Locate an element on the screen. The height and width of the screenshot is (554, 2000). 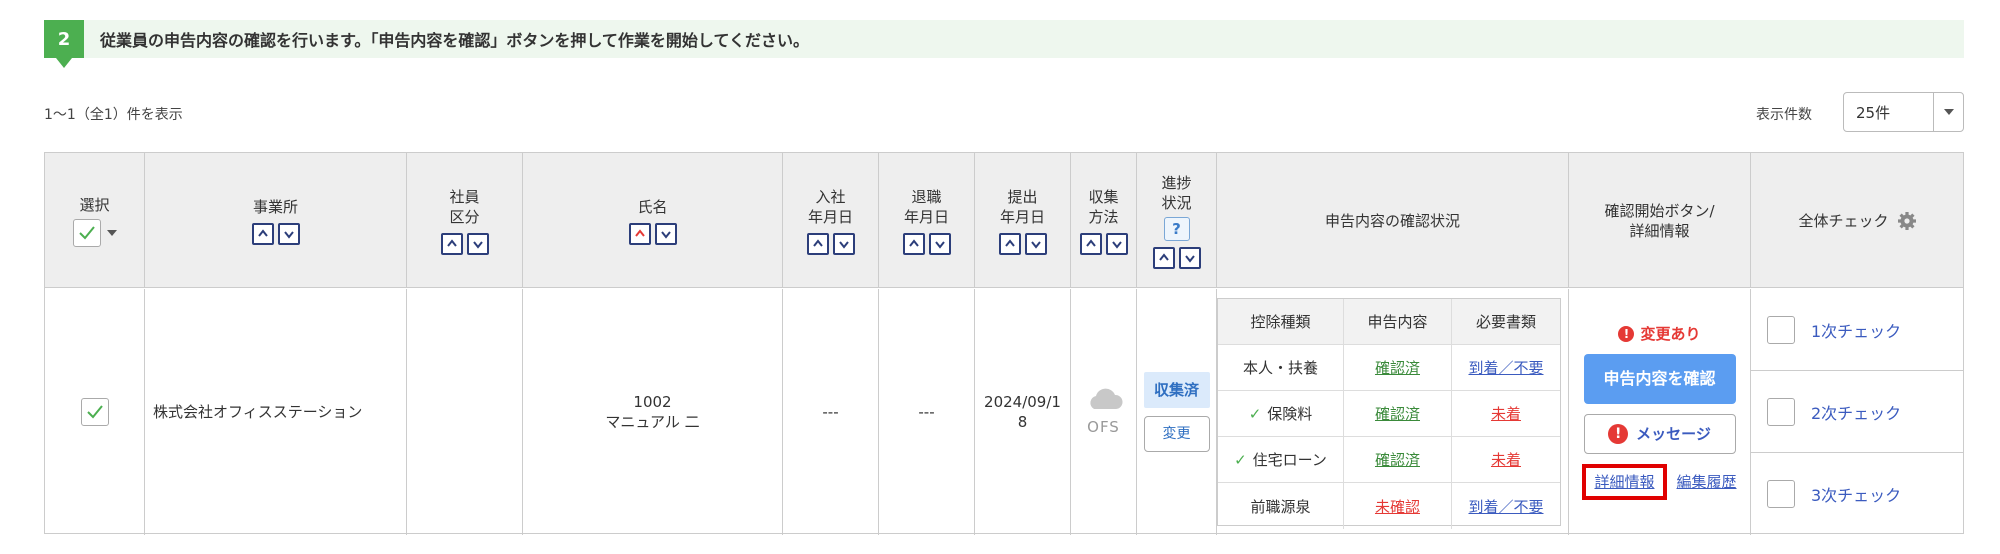
confirm-declaration-button: 申告内容を確認 is located at coordinates (1659, 379).